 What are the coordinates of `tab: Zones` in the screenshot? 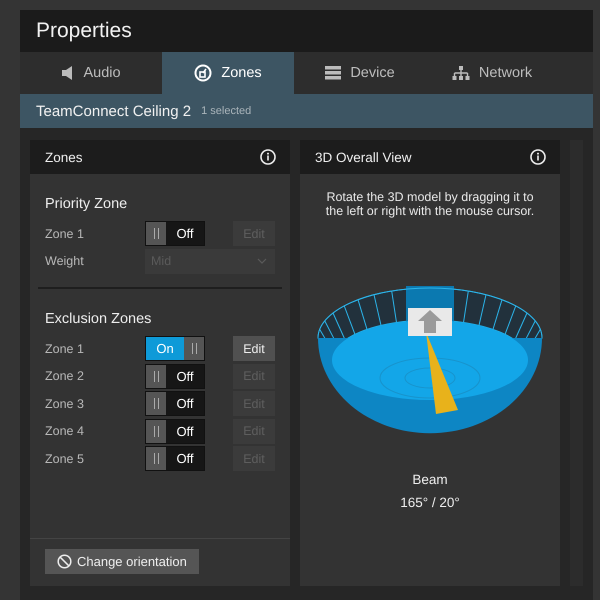 It's located at (228, 73).